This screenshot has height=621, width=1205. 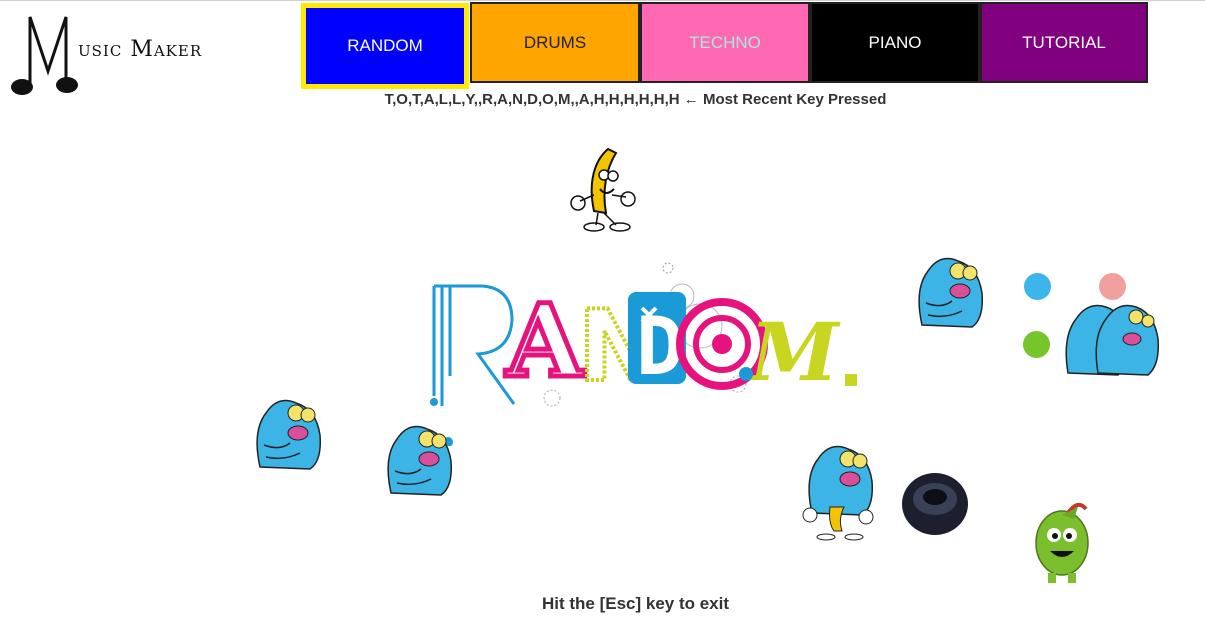 What do you see at coordinates (1112, 286) in the screenshot?
I see `pink-dot-icon` at bounding box center [1112, 286].